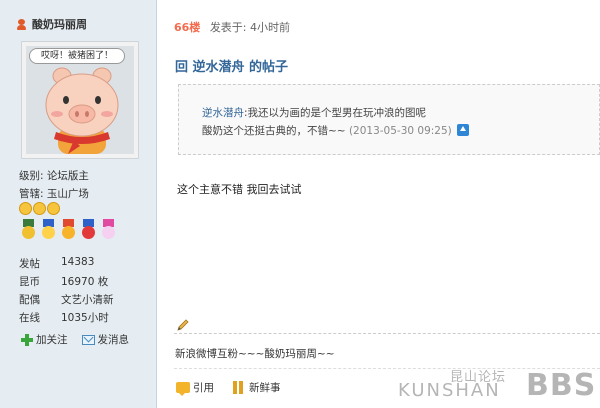 The image size is (600, 408). I want to click on user-actions: 加关注 发消息, so click(75, 339).